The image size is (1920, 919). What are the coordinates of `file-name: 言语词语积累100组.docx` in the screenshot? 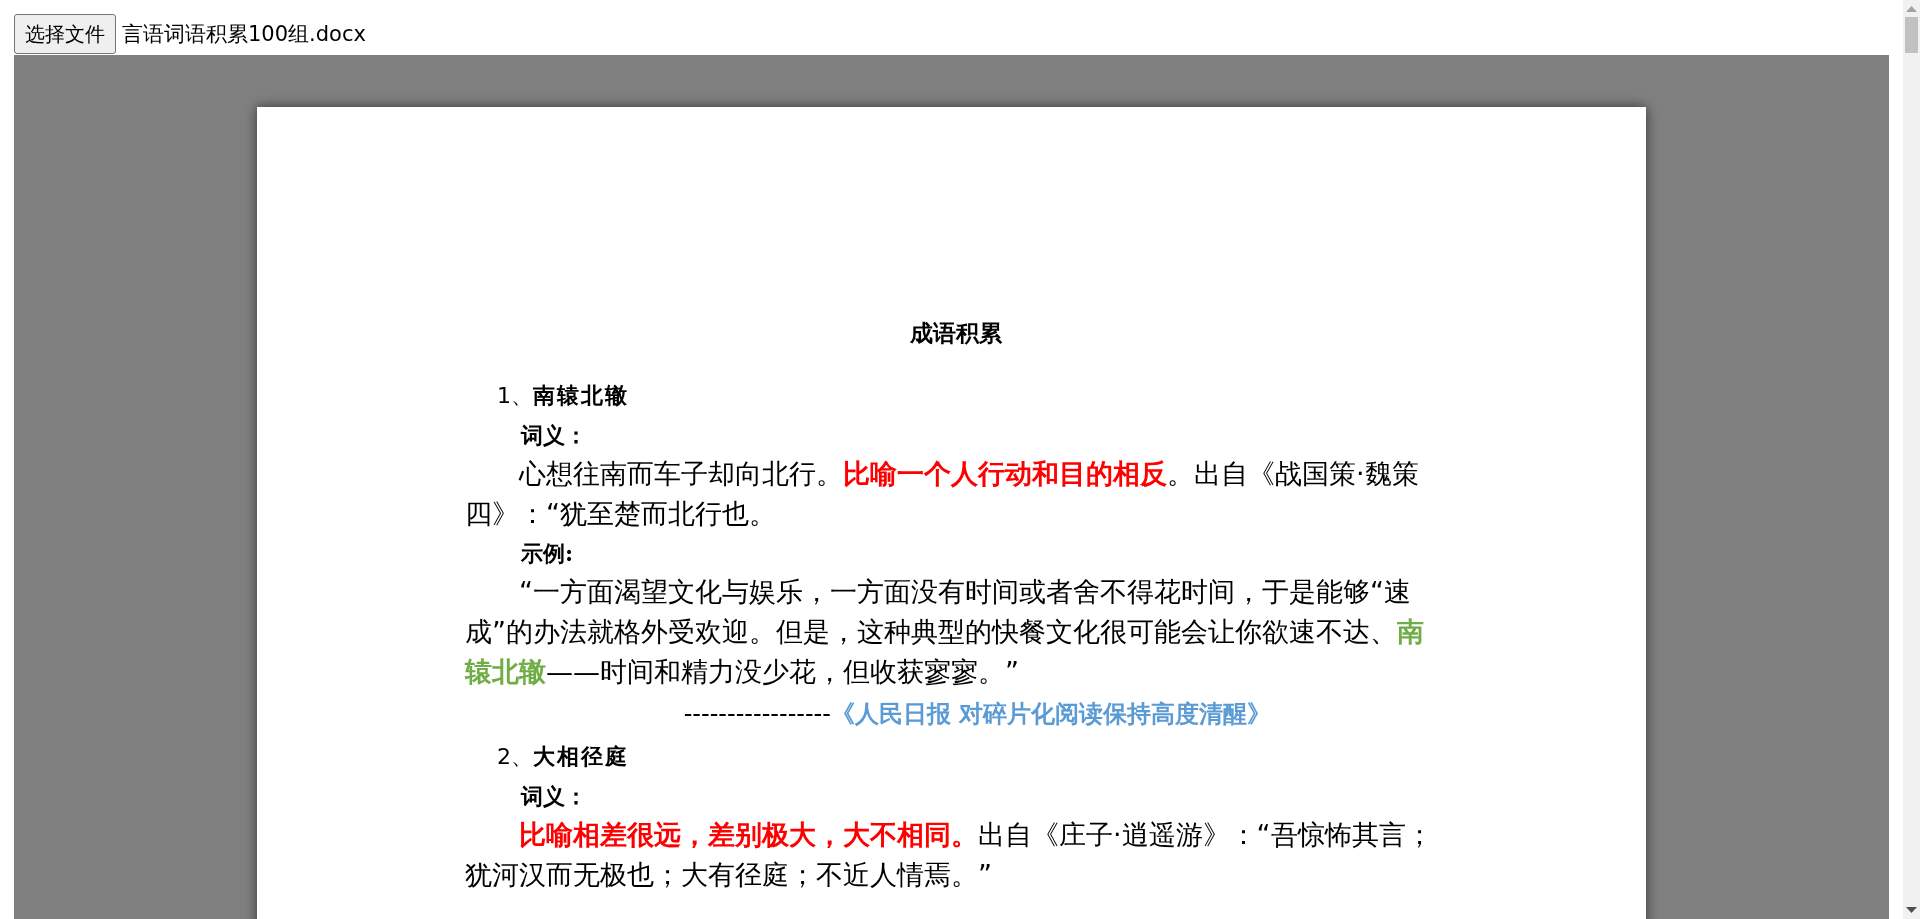 It's located at (244, 34).